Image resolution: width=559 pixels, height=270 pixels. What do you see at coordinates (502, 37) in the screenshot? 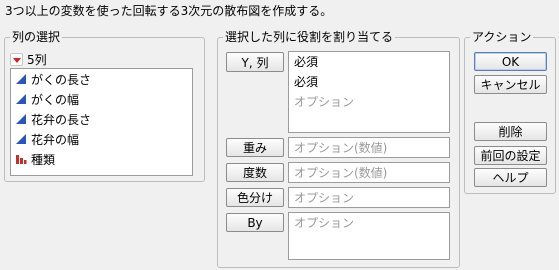
I see `actions-panel-title: アクション` at bounding box center [502, 37].